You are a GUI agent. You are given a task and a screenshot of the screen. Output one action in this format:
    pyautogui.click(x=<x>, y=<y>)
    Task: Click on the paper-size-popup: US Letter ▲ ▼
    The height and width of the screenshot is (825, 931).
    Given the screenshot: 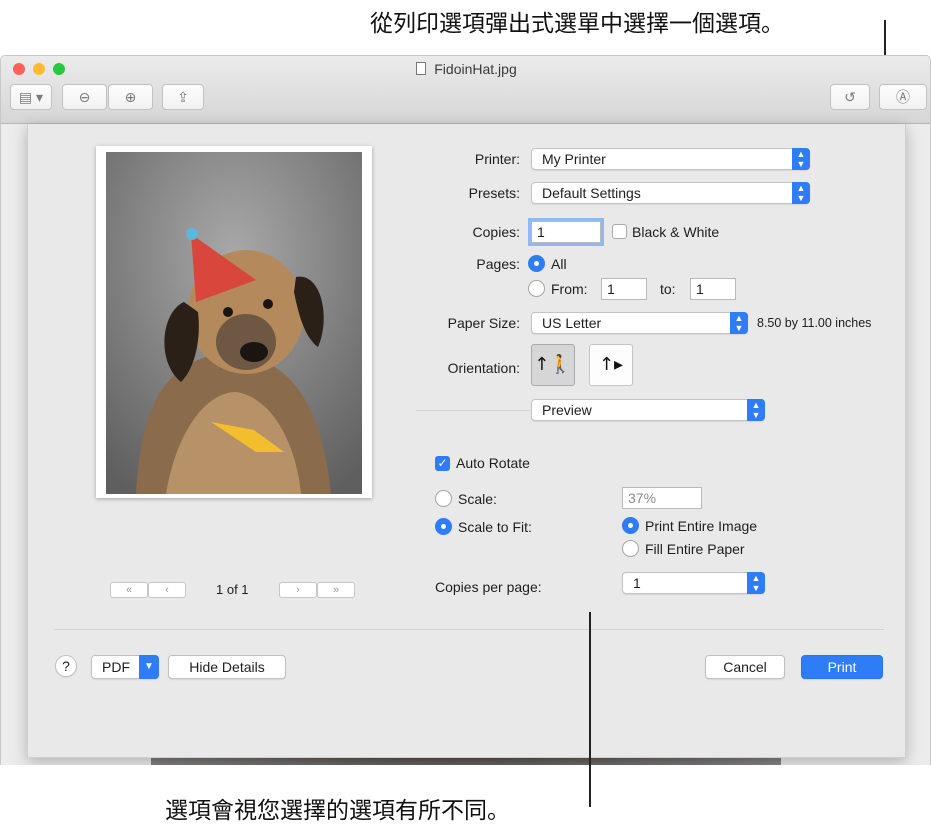 What is the action you would take?
    pyautogui.click(x=639, y=323)
    